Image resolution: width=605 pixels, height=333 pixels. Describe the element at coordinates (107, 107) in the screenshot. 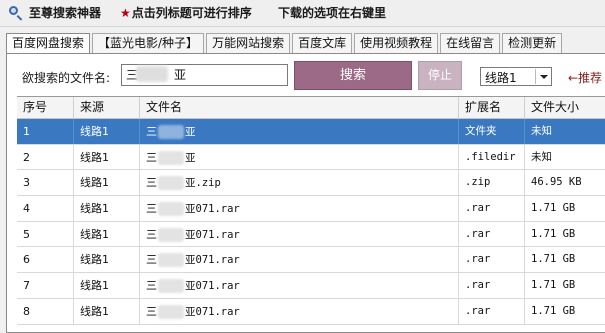

I see `column-header-source: 来源` at that location.